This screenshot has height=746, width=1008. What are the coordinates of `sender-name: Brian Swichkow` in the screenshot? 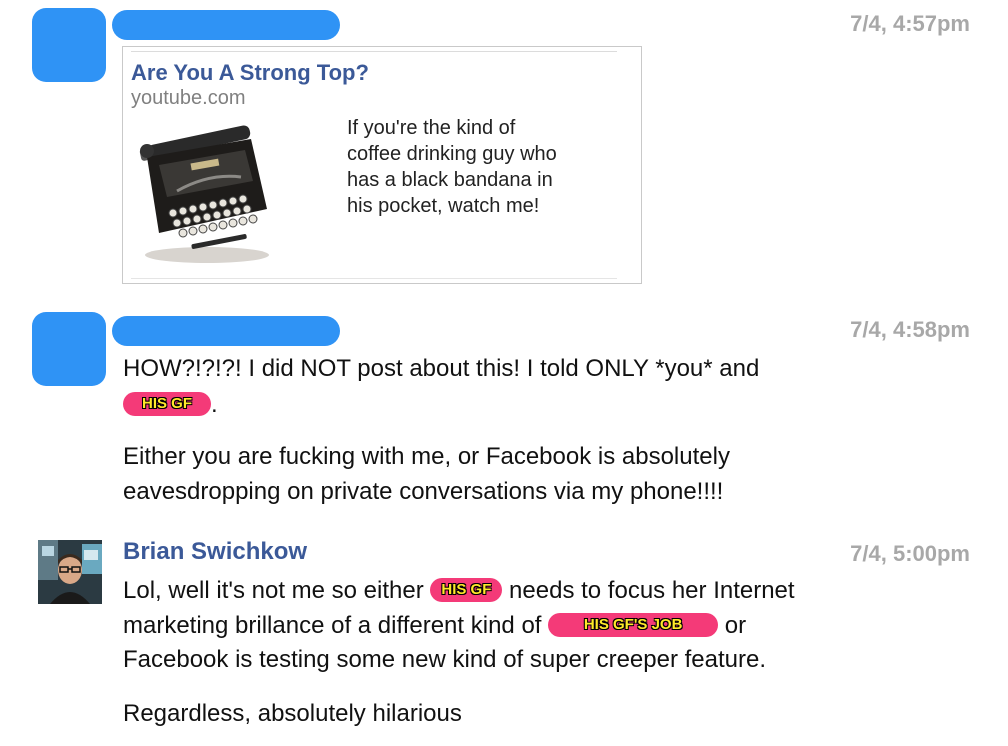 It's located at (215, 552).